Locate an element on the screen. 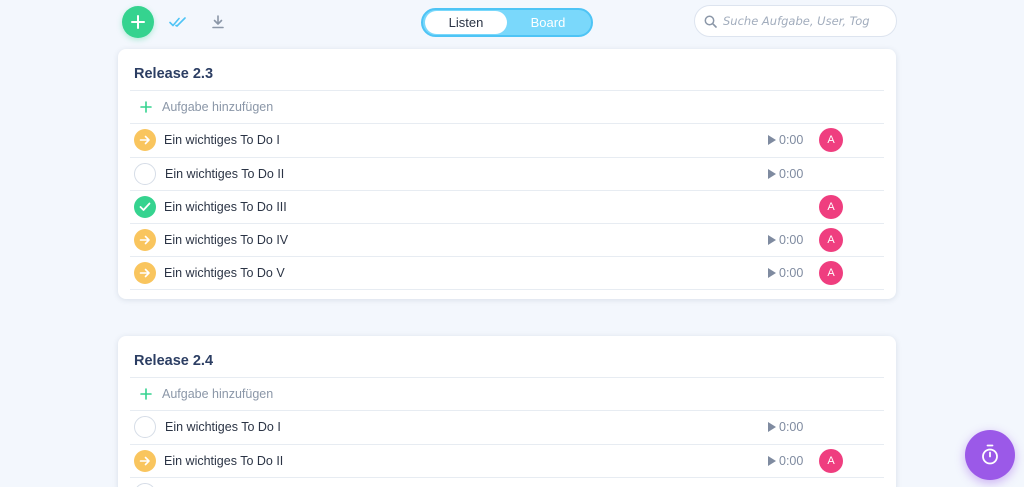  view-toggle-board: Board is located at coordinates (548, 22).